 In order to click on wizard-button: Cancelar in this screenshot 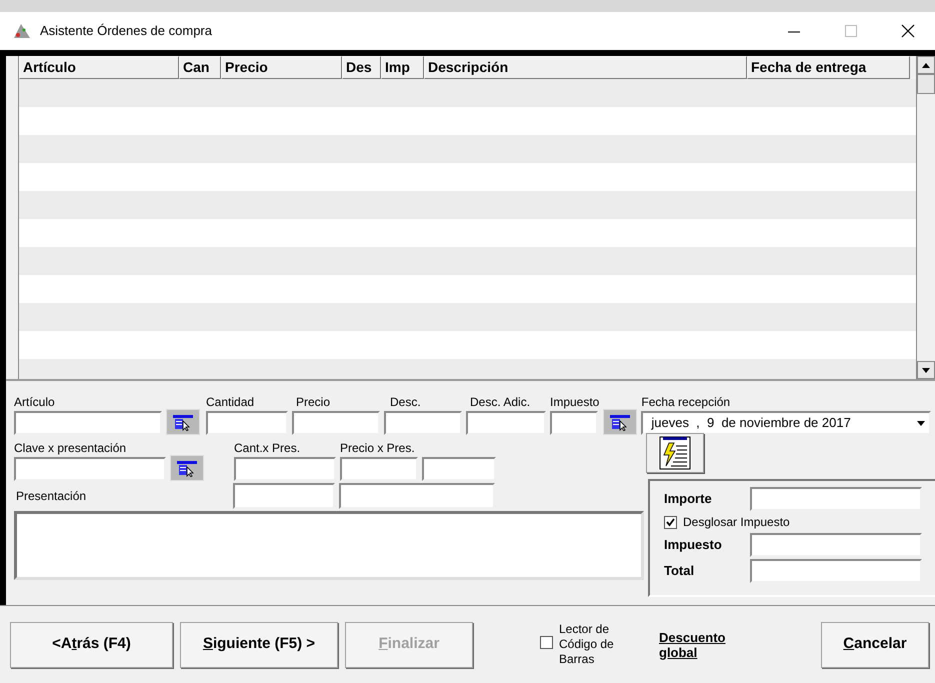, I will do `click(875, 645)`.